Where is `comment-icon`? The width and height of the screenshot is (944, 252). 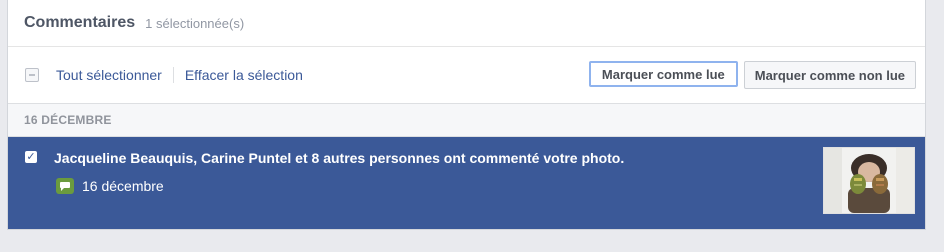
comment-icon is located at coordinates (65, 186).